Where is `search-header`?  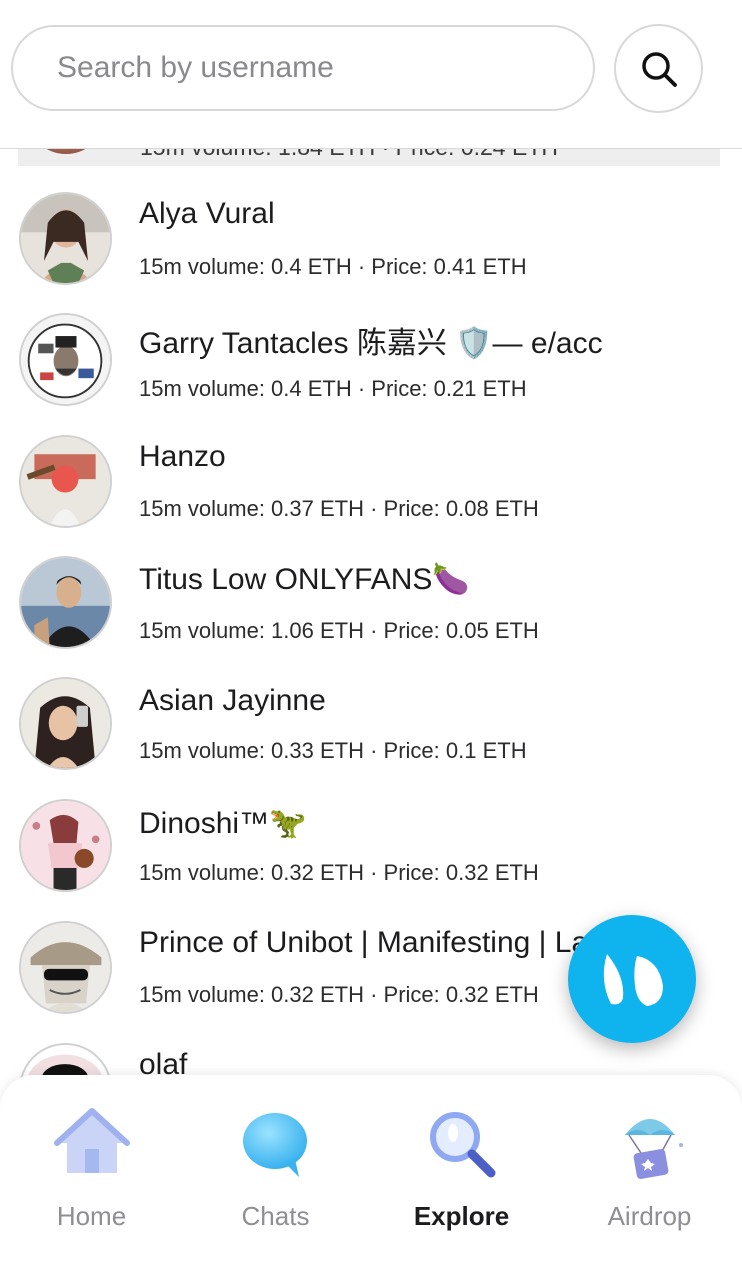
search-header is located at coordinates (371, 74).